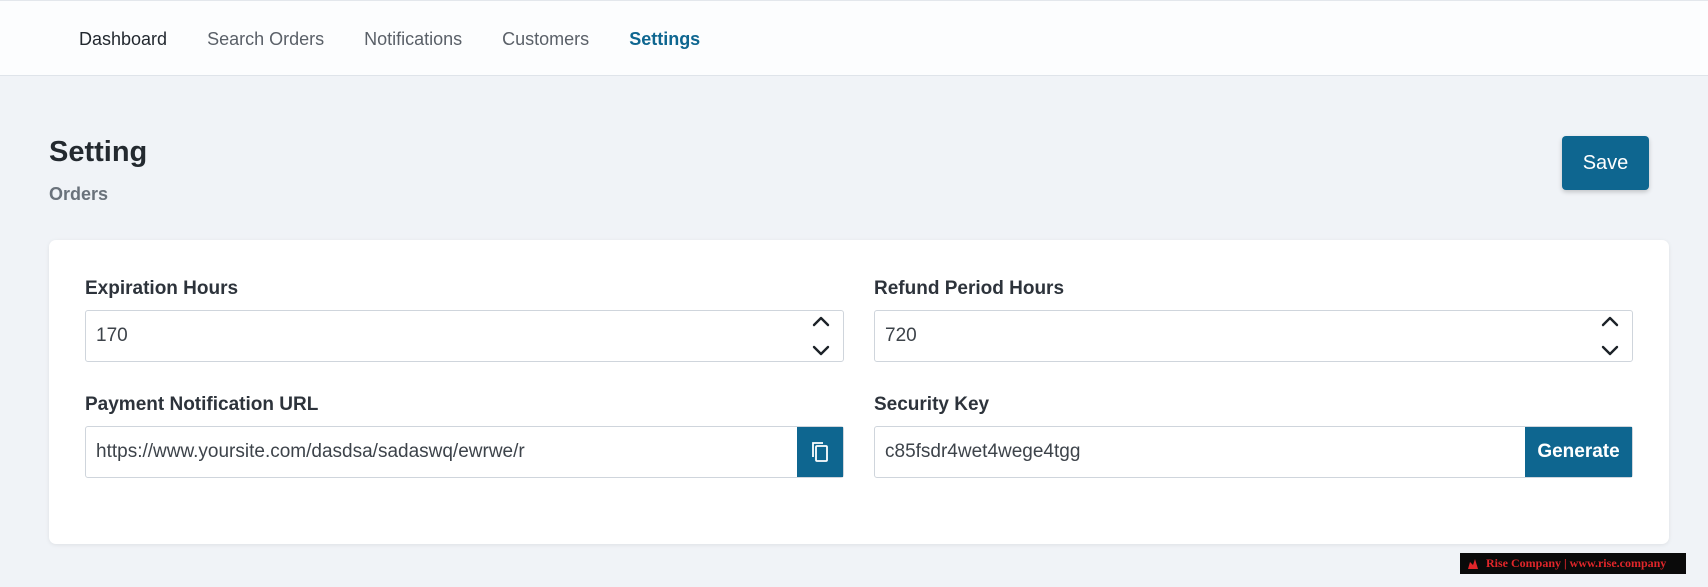 The image size is (1708, 587). Describe the element at coordinates (1610, 336) in the screenshot. I see `refund-period-hours-stepper` at that location.